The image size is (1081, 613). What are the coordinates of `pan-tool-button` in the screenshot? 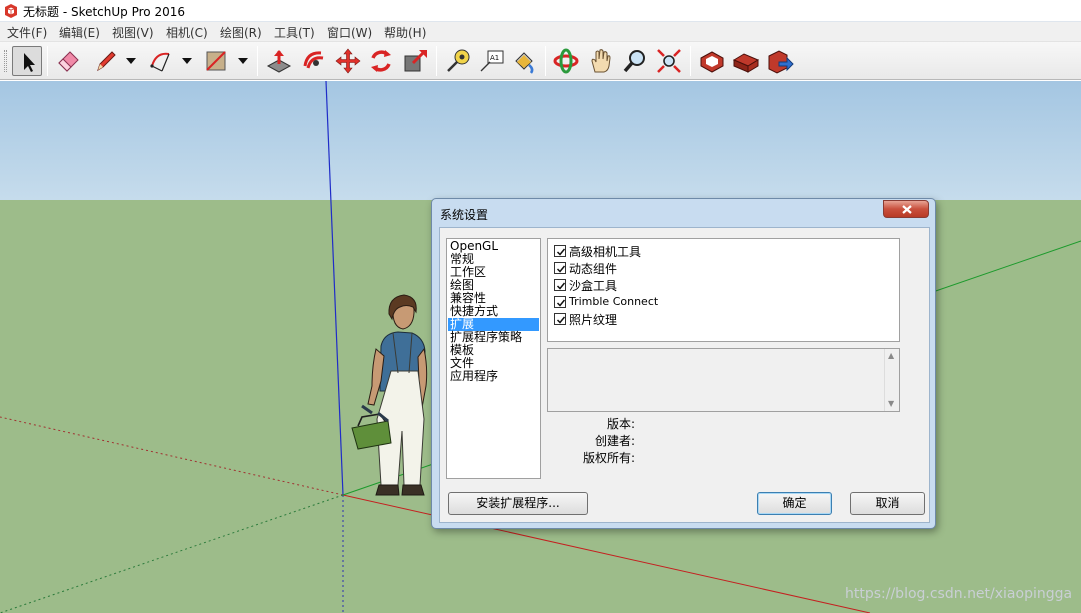 It's located at (601, 61).